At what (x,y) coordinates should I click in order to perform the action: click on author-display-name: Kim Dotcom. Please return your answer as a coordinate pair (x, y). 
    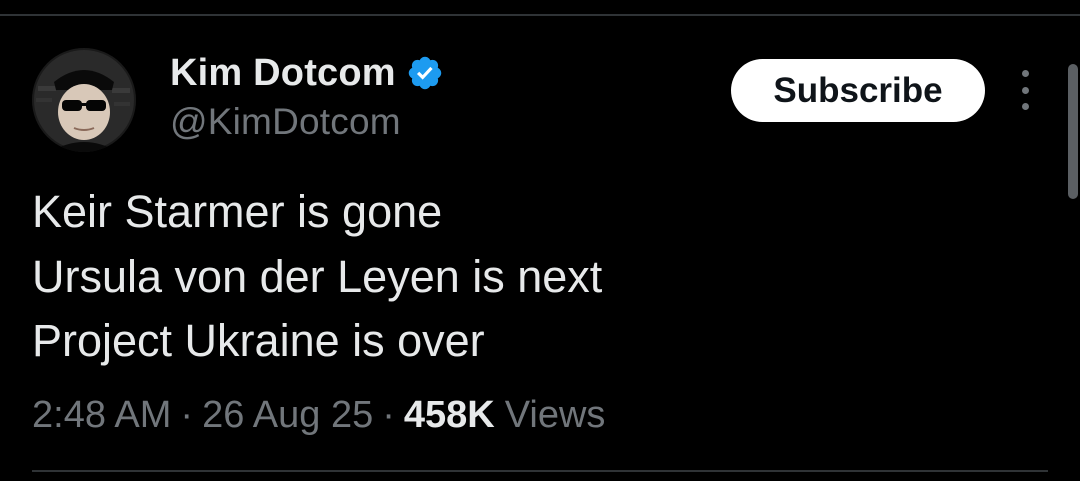
    Looking at the image, I should click on (283, 73).